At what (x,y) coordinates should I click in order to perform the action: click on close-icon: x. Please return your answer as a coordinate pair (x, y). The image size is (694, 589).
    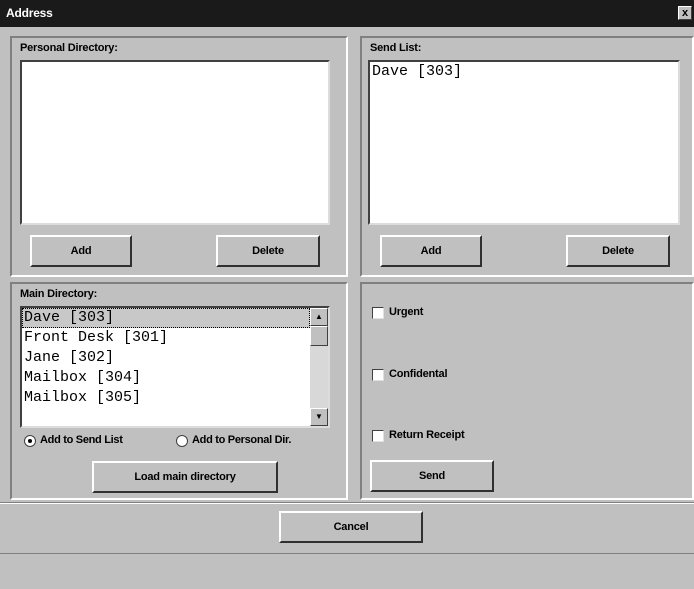
    Looking at the image, I should click on (685, 13).